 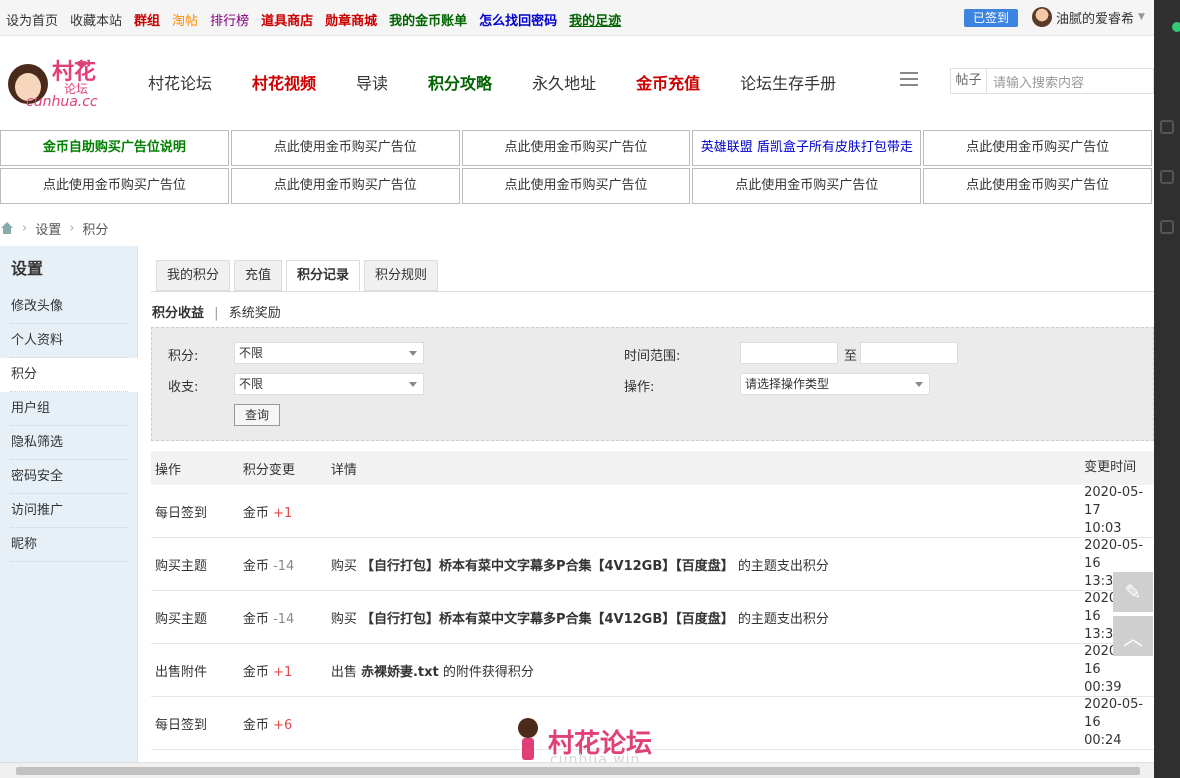 What do you see at coordinates (68, 545) in the screenshot?
I see `sidebar-item: 昵称` at bounding box center [68, 545].